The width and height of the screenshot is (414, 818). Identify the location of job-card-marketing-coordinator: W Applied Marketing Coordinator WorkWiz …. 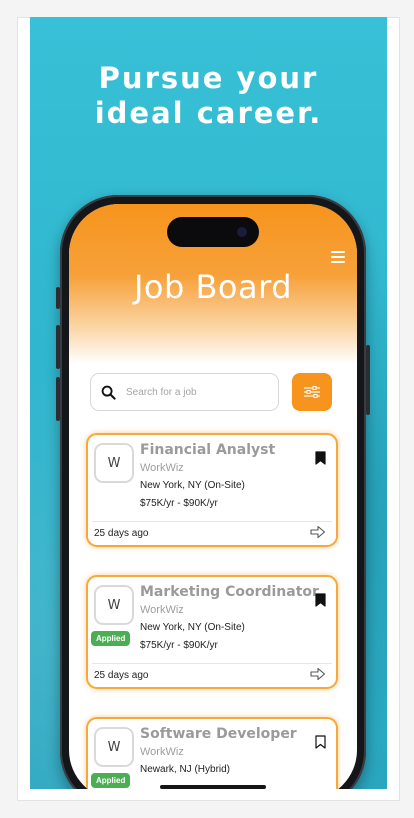
(212, 632).